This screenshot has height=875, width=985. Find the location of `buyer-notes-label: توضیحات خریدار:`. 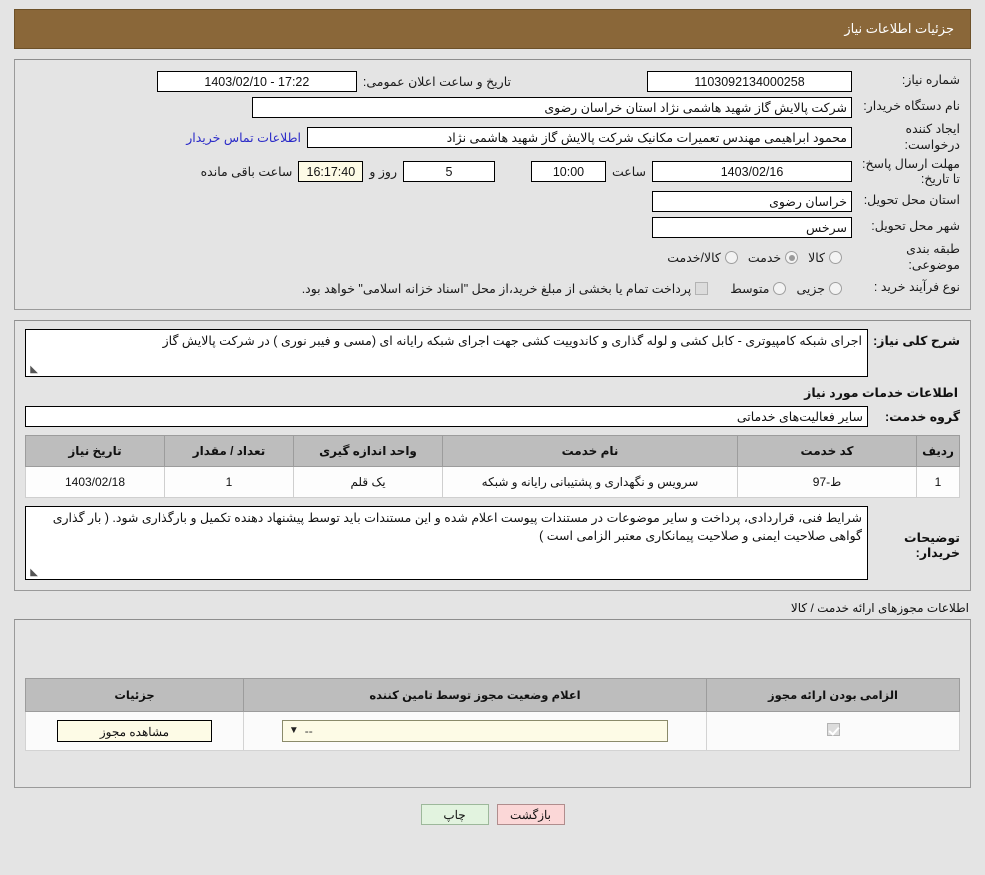

buyer-notes-label: توضیحات خریدار: is located at coordinates (932, 546).